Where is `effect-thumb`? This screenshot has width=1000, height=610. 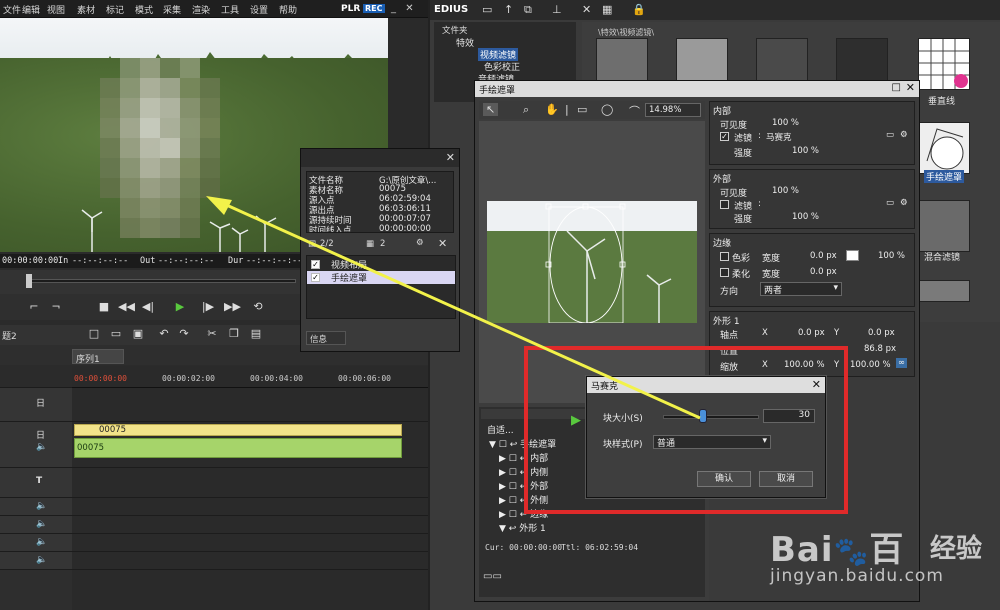
effect-thumb is located at coordinates (944, 291).